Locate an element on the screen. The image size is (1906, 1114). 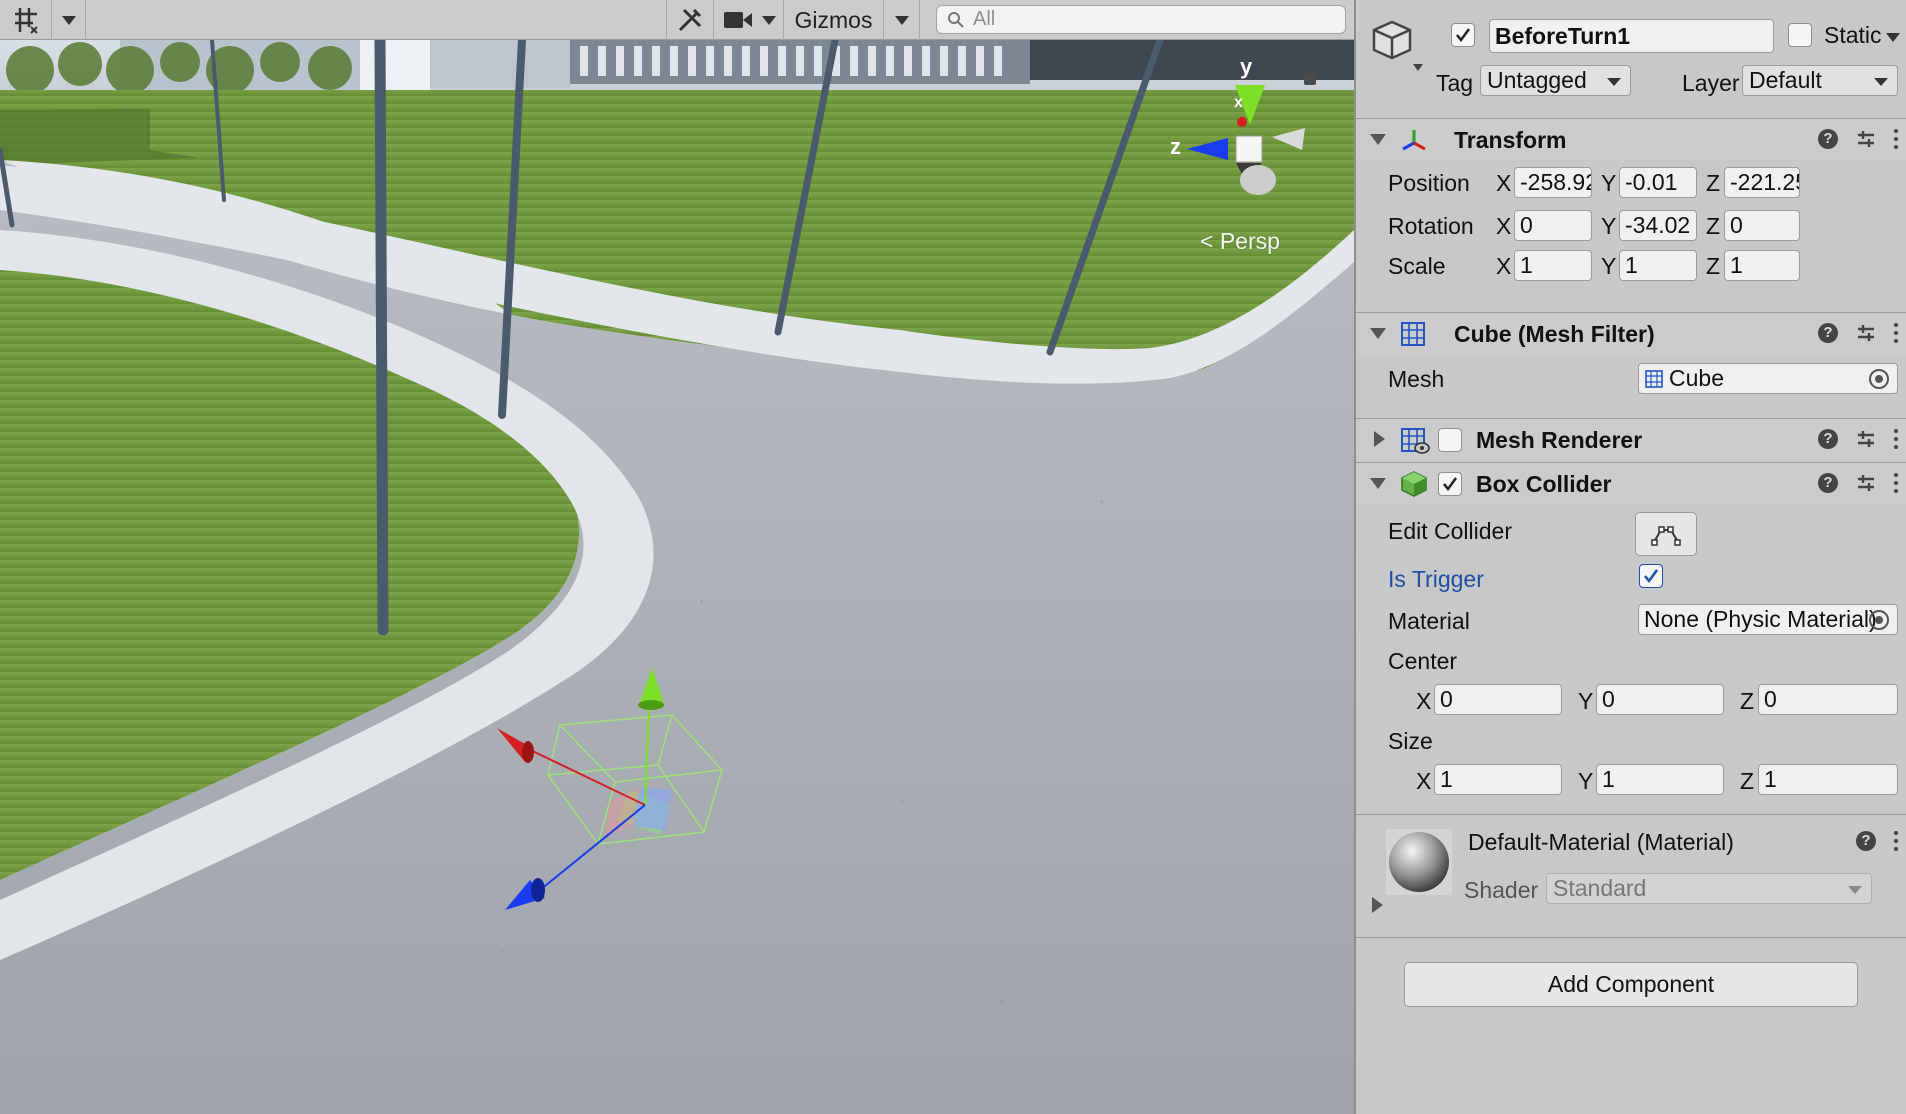
center-y-label: Y is located at coordinates (1586, 701).